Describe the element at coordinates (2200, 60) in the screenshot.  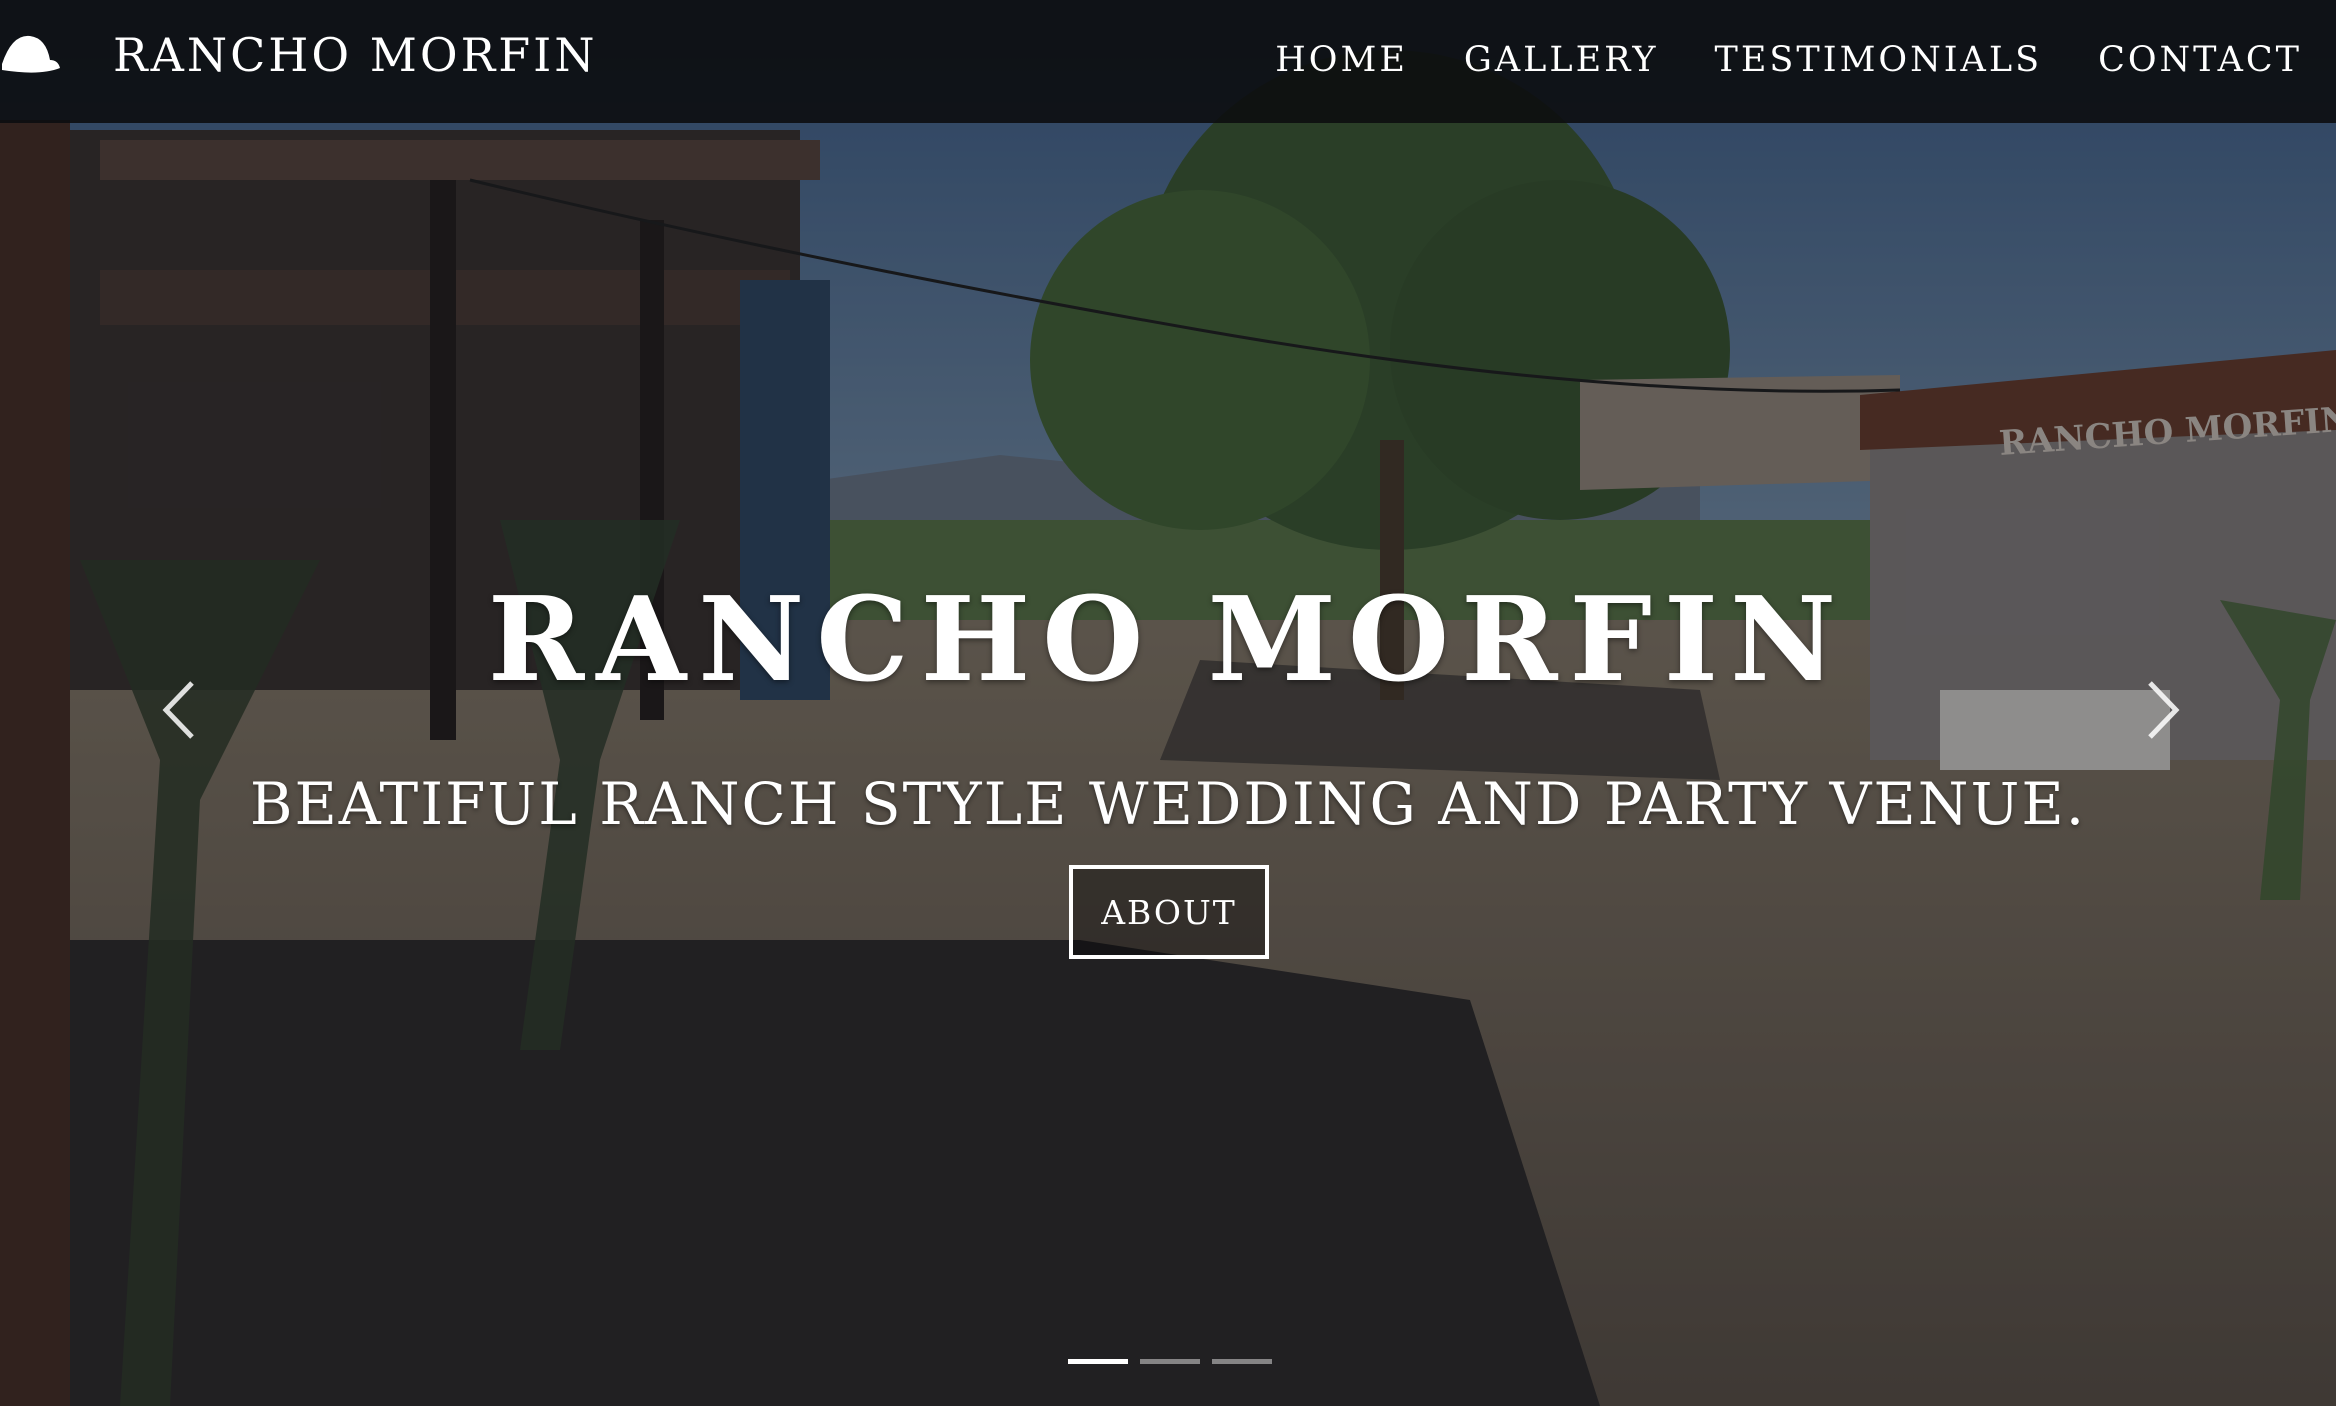
I see `nav-contact: CONTACT` at that location.